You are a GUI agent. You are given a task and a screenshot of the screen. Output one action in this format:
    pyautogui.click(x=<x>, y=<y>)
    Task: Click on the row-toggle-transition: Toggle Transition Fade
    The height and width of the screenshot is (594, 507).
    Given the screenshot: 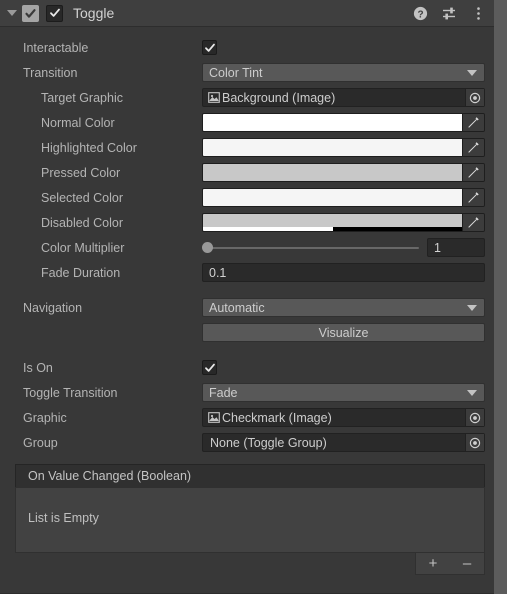 What is the action you would take?
    pyautogui.click(x=247, y=392)
    